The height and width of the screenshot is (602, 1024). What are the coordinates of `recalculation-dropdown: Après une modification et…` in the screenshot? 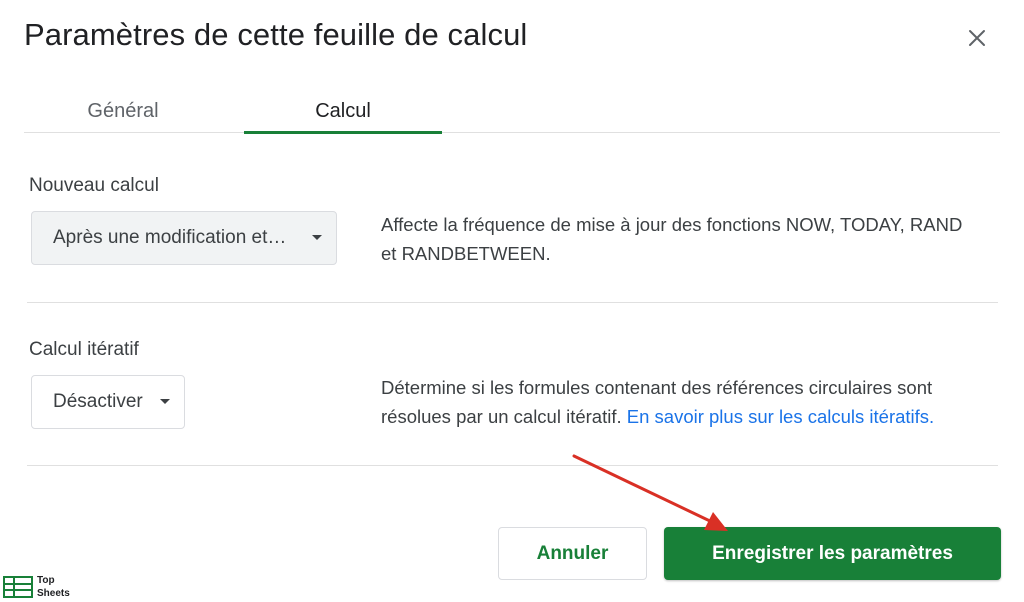 It's located at (184, 238).